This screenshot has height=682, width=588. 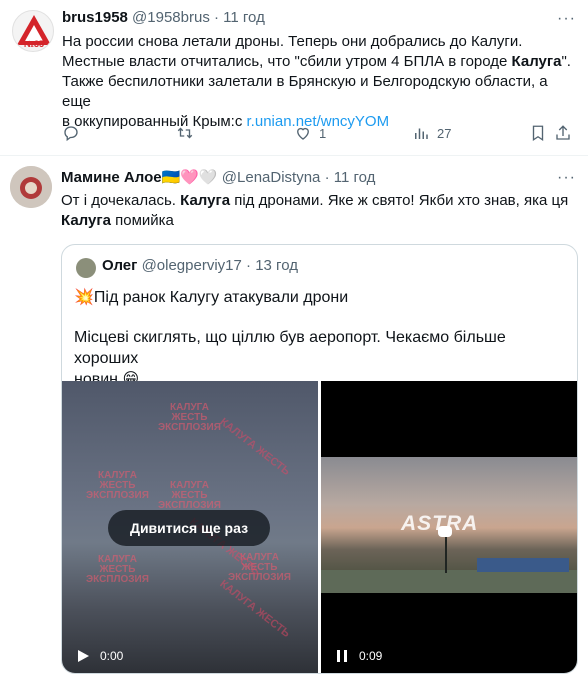 What do you see at coordinates (117, 220) in the screenshot?
I see `tweet-line-2: Калуга помийка` at bounding box center [117, 220].